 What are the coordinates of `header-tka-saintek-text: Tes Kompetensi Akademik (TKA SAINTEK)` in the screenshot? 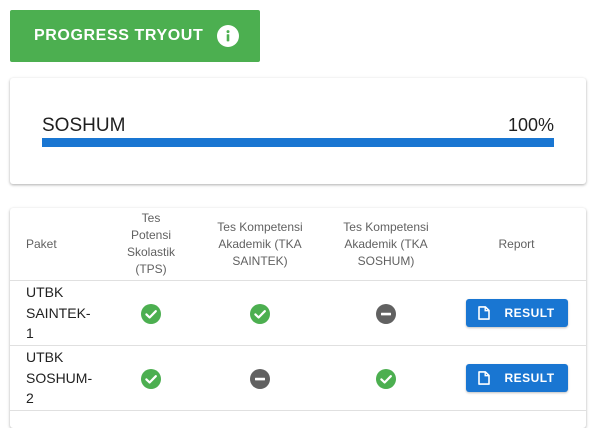 It's located at (260, 243).